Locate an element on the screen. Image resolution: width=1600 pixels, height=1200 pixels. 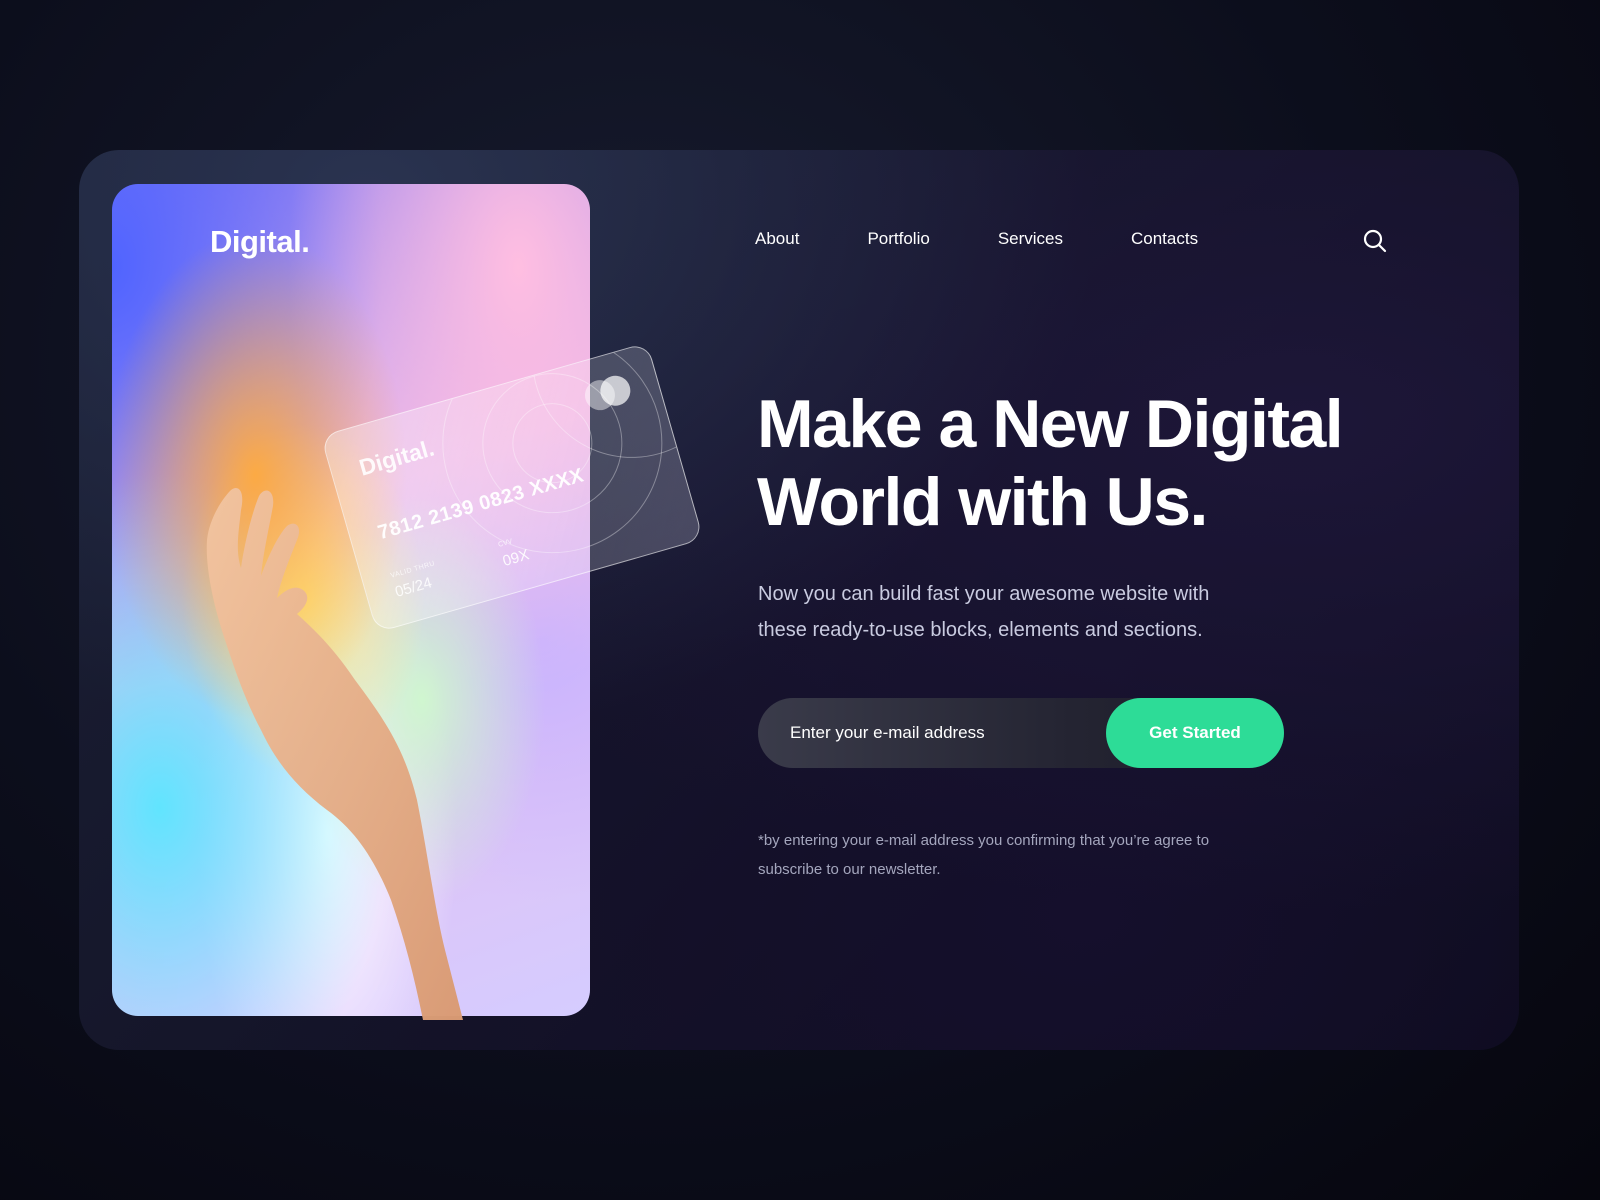
card-valid-date: 05/24 is located at coordinates (413, 587).